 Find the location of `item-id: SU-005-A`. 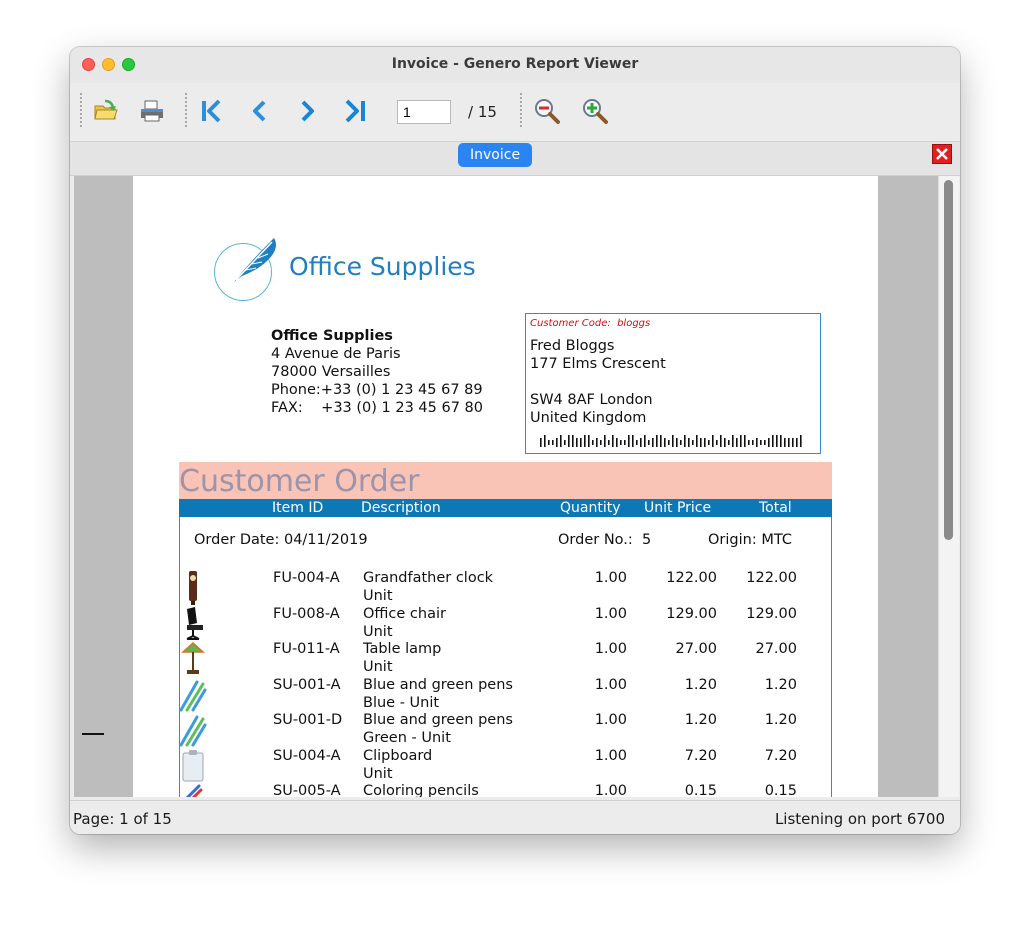

item-id: SU-005-A is located at coordinates (307, 790).